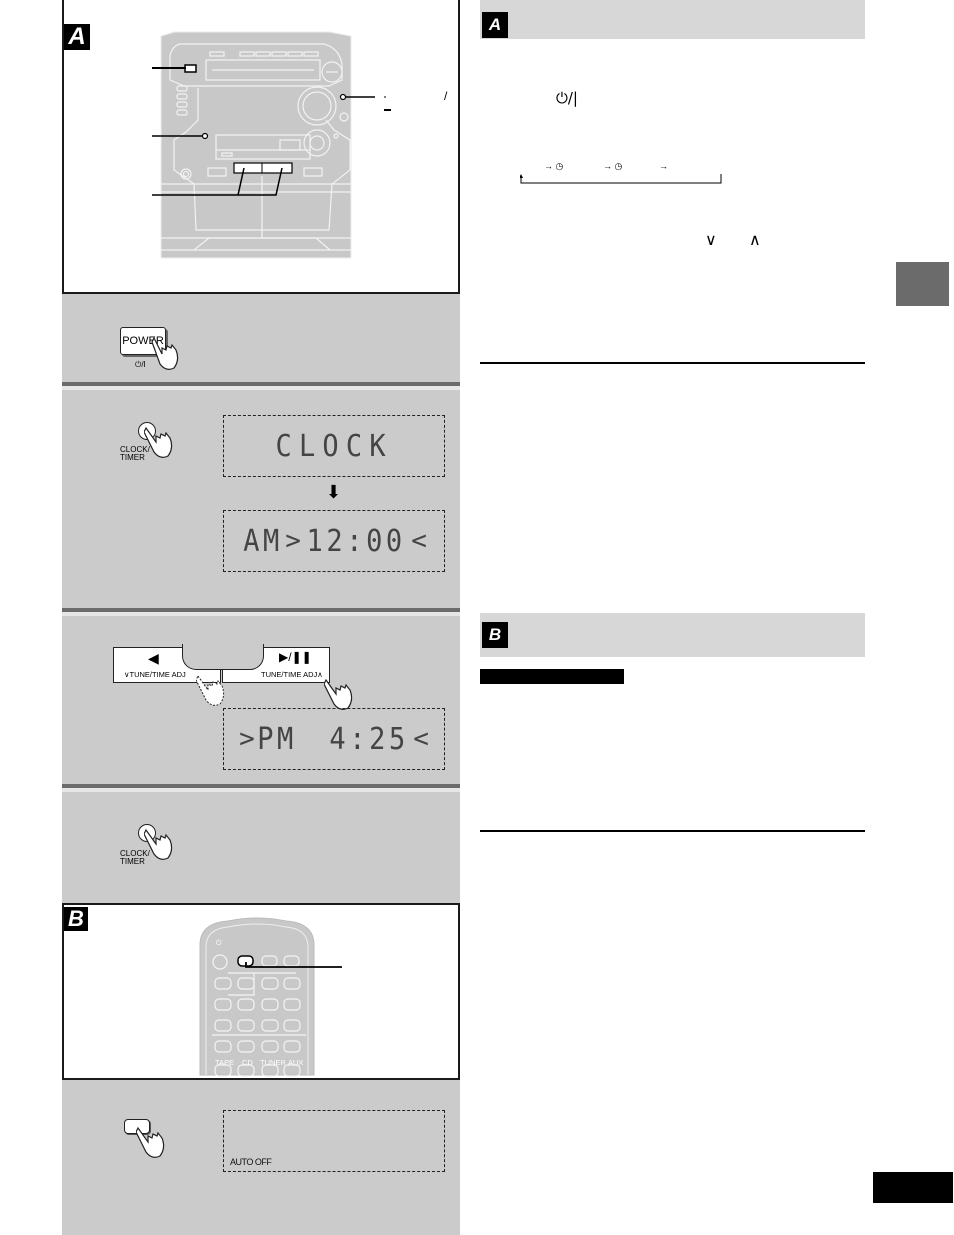 The image size is (954, 1235). Describe the element at coordinates (621, 179) in the screenshot. I see `cycle-return-line` at that location.